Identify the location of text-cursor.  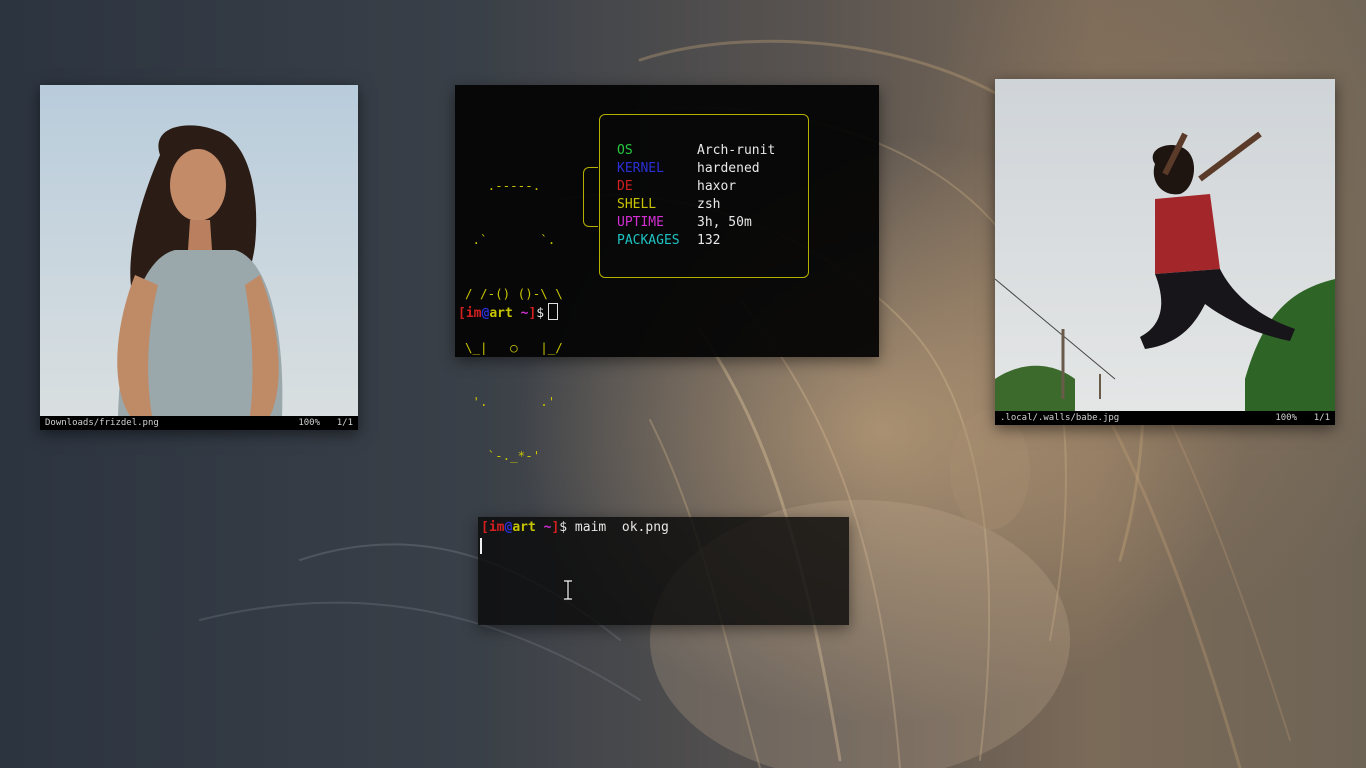
(481, 546).